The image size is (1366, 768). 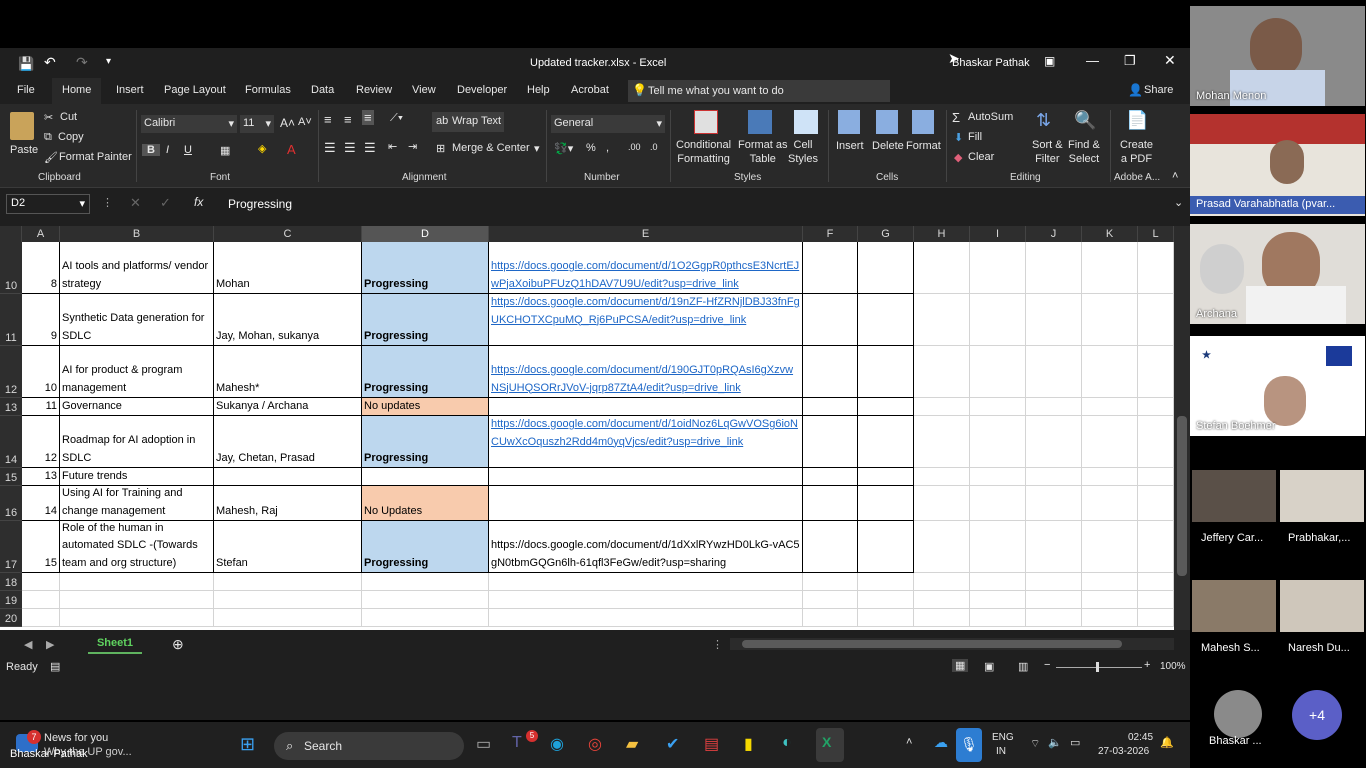 I want to click on format-painter-button: Format Painter, so click(x=95, y=157).